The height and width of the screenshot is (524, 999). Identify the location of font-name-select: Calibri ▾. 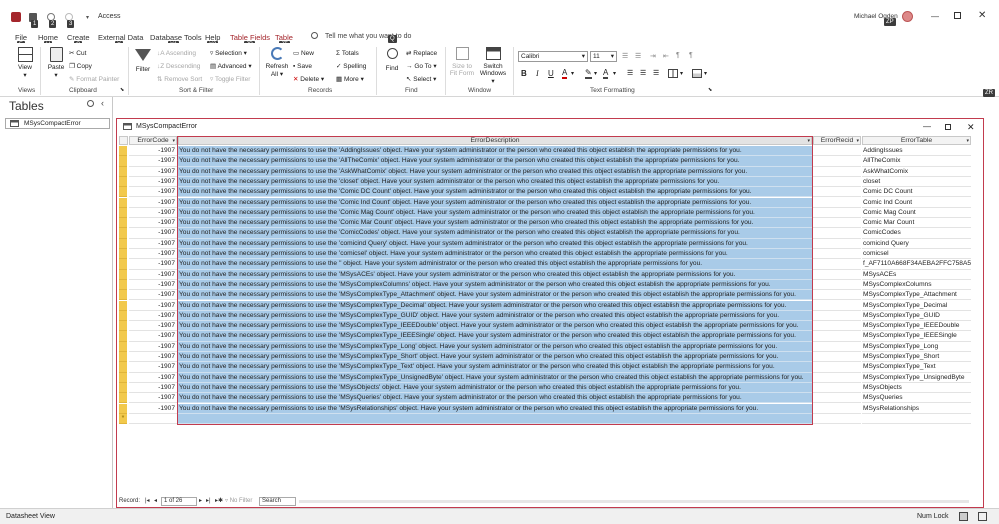
(553, 56).